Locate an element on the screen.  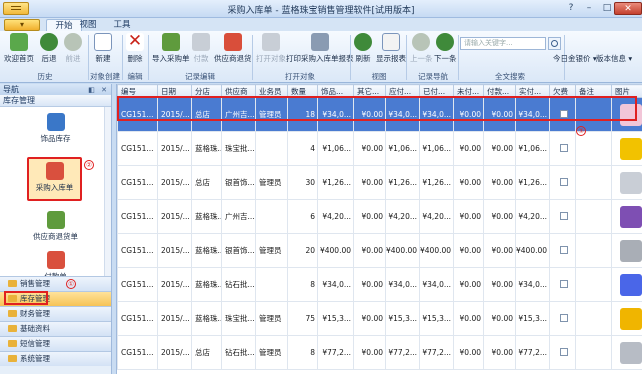
import-purchase-order-button: 导入采购单 is located at coordinates (171, 48).